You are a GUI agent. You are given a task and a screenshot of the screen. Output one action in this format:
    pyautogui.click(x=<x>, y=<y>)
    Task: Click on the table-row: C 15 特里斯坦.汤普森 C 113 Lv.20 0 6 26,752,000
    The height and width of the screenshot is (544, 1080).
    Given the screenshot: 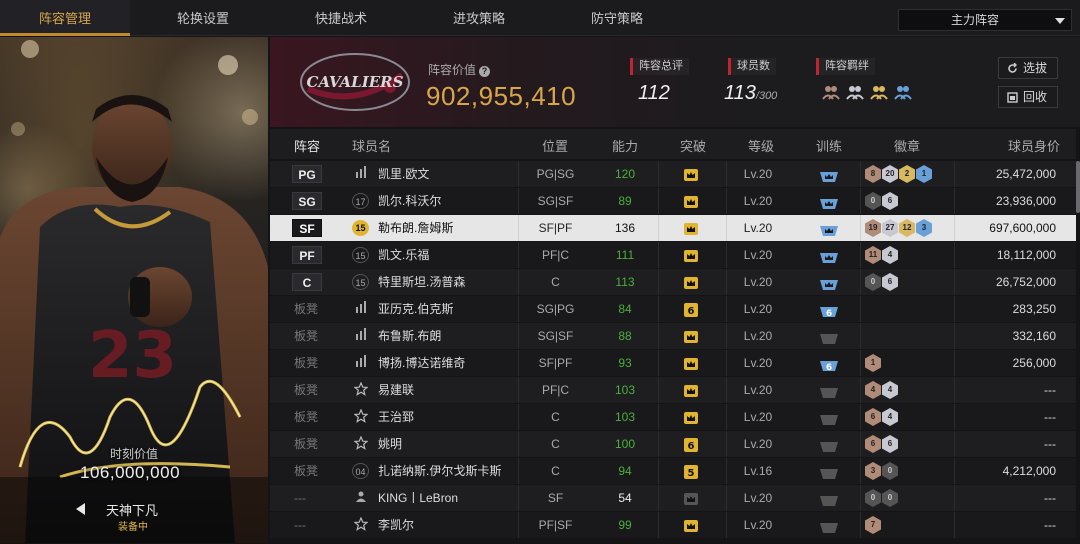 What is the action you would take?
    pyautogui.click(x=673, y=282)
    